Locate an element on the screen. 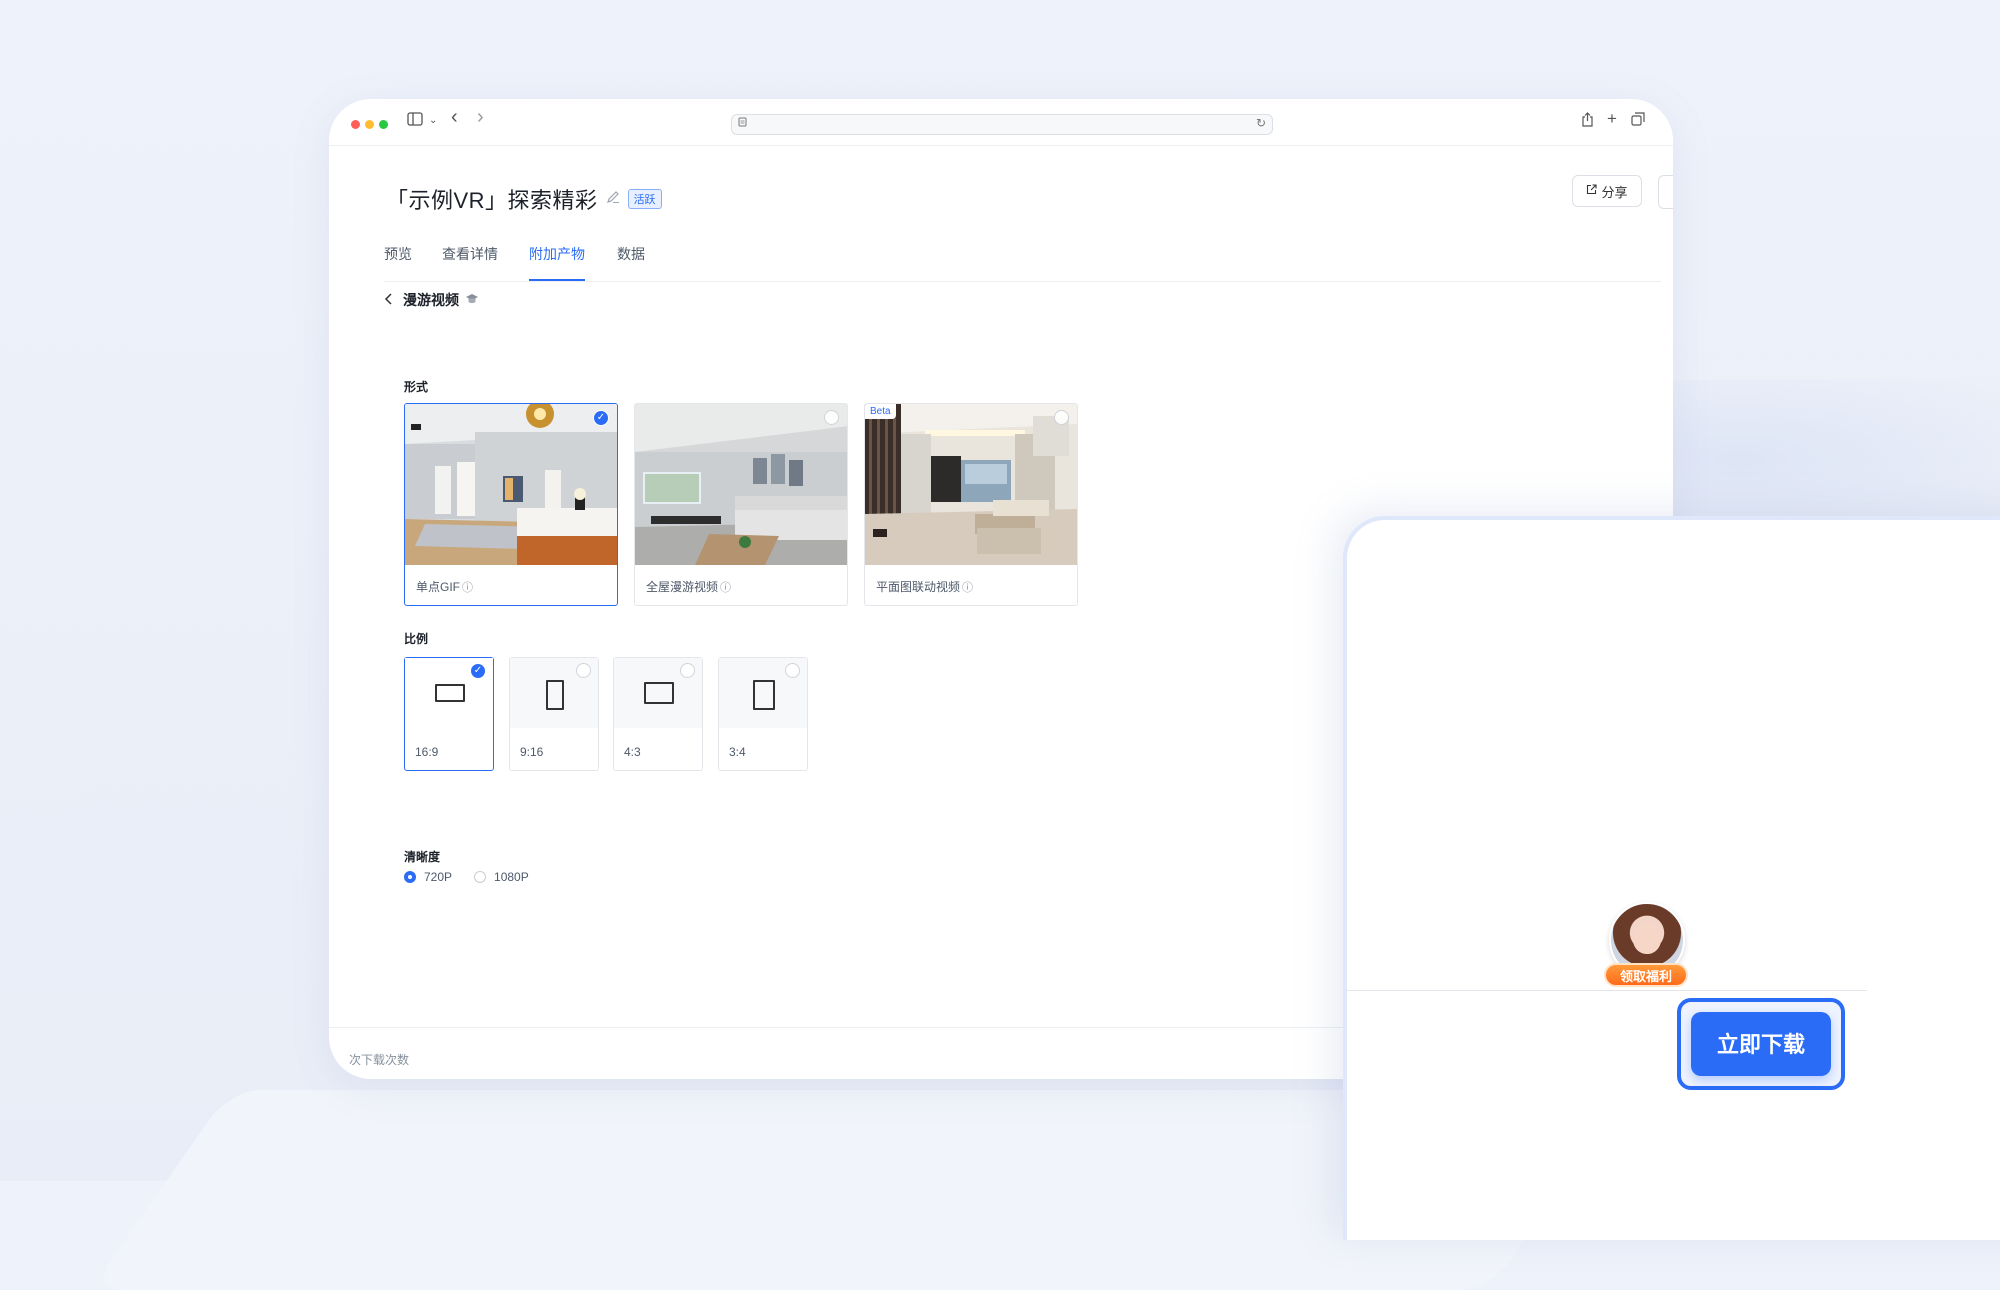 This screenshot has width=2000, height=1290. apartment-thumbnail is located at coordinates (971, 484).